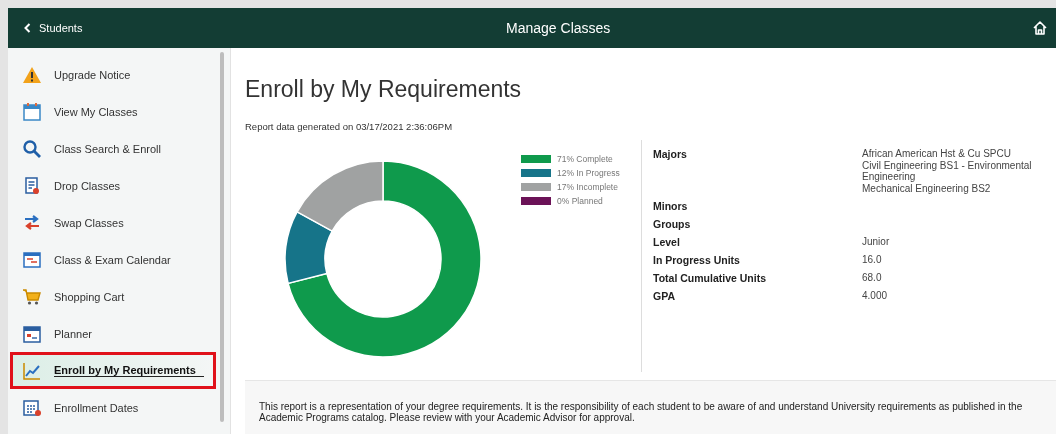 The image size is (1056, 434). Describe the element at coordinates (710, 278) in the screenshot. I see `detail-label: Total Cumulative Units` at that location.